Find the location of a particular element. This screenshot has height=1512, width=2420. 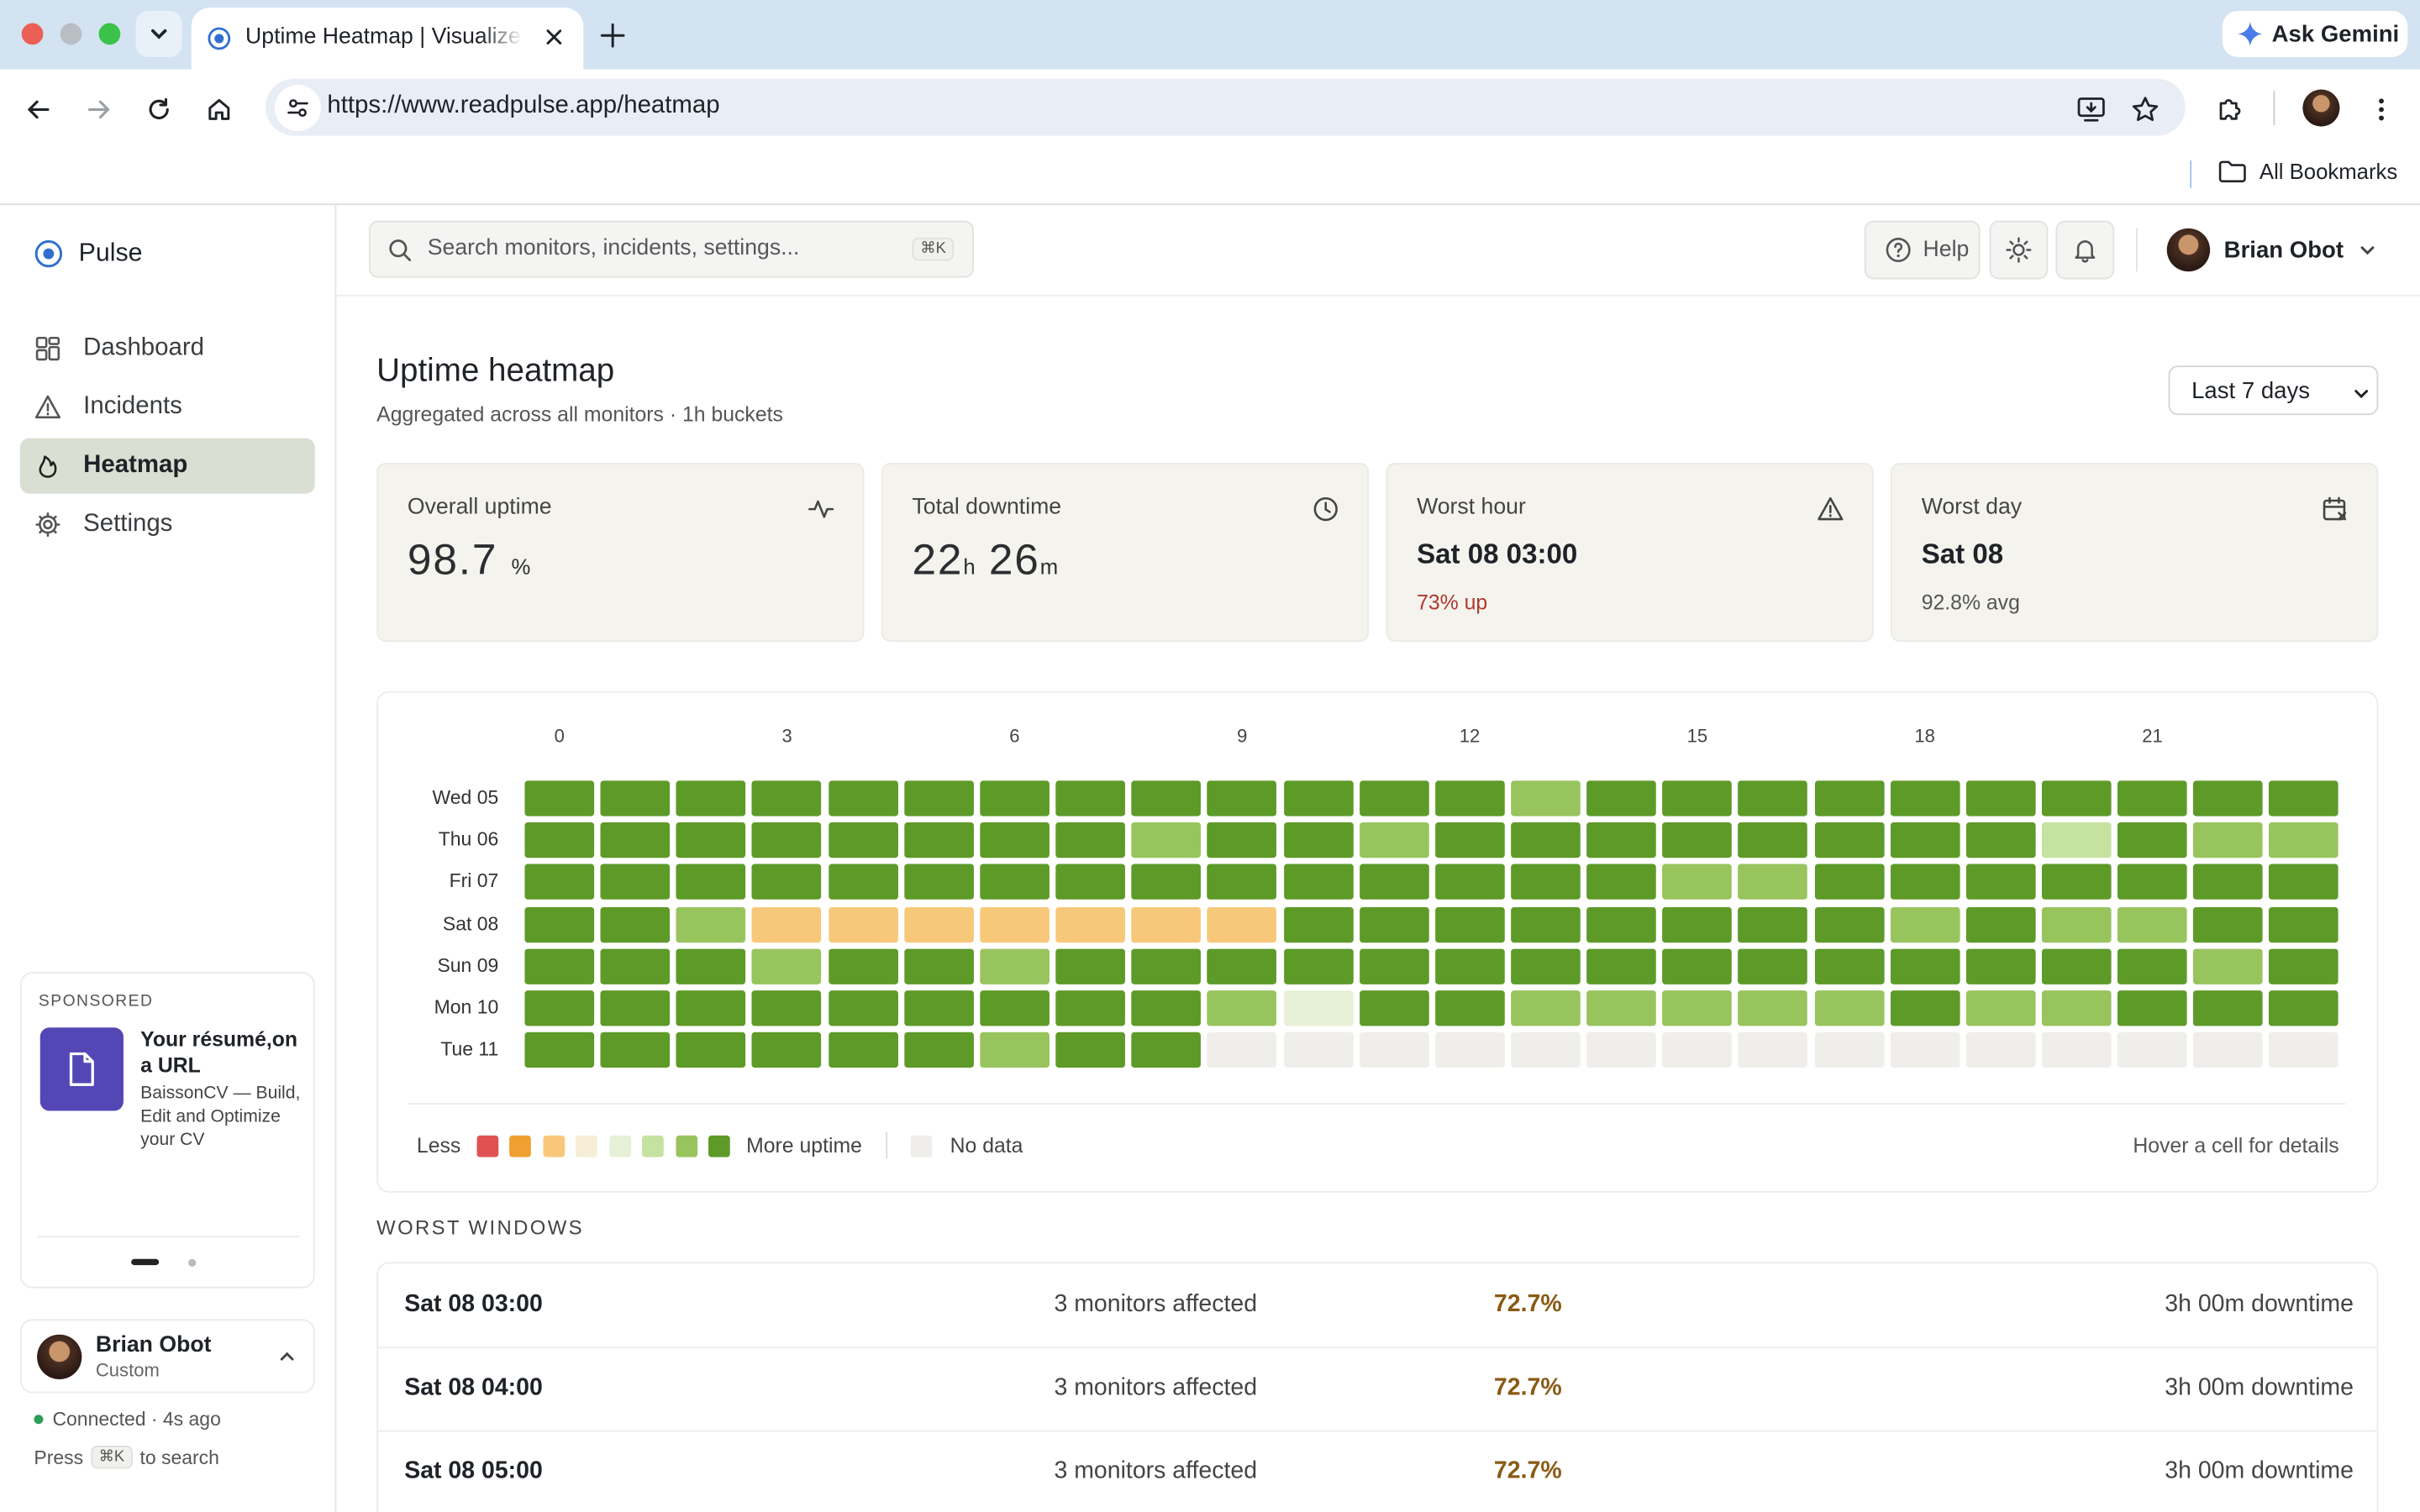

forward-button is located at coordinates (99, 110).